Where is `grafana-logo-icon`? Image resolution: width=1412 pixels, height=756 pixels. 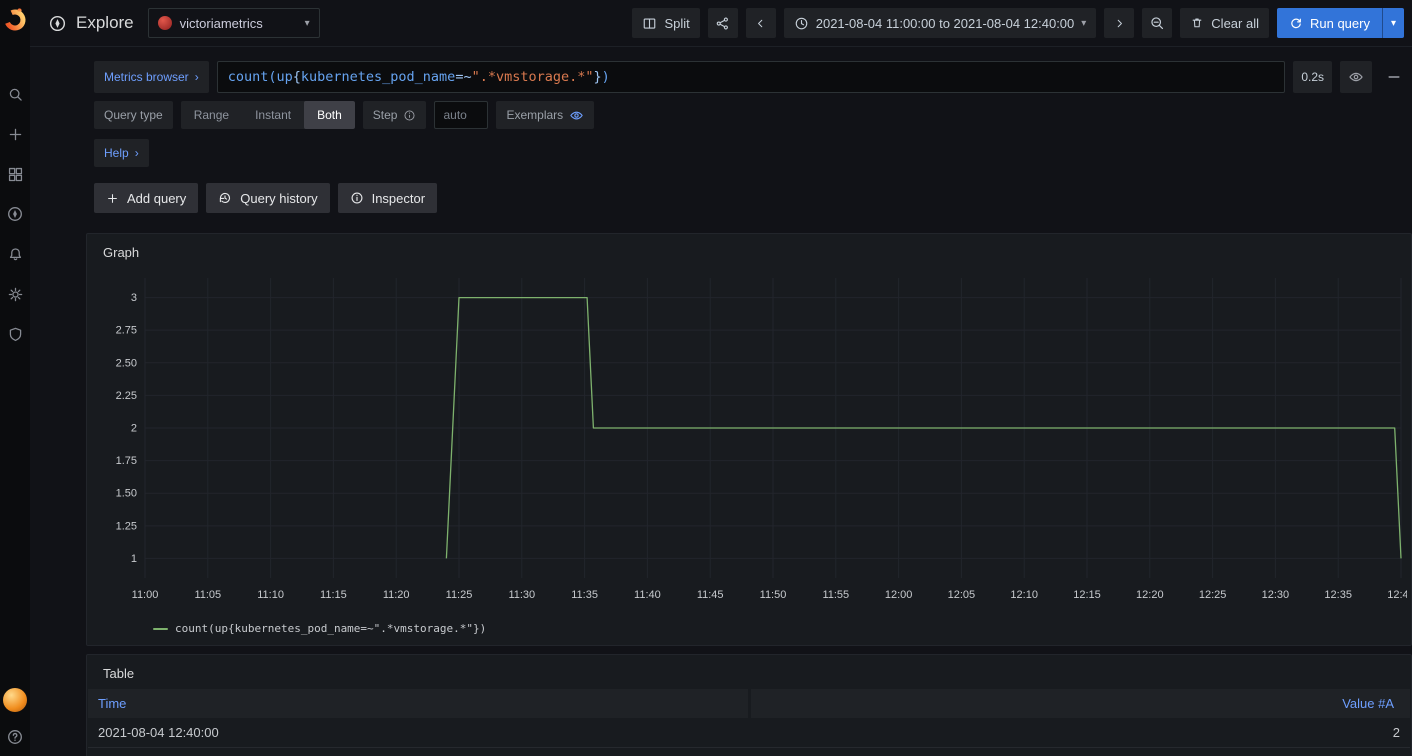 grafana-logo-icon is located at coordinates (15, 19).